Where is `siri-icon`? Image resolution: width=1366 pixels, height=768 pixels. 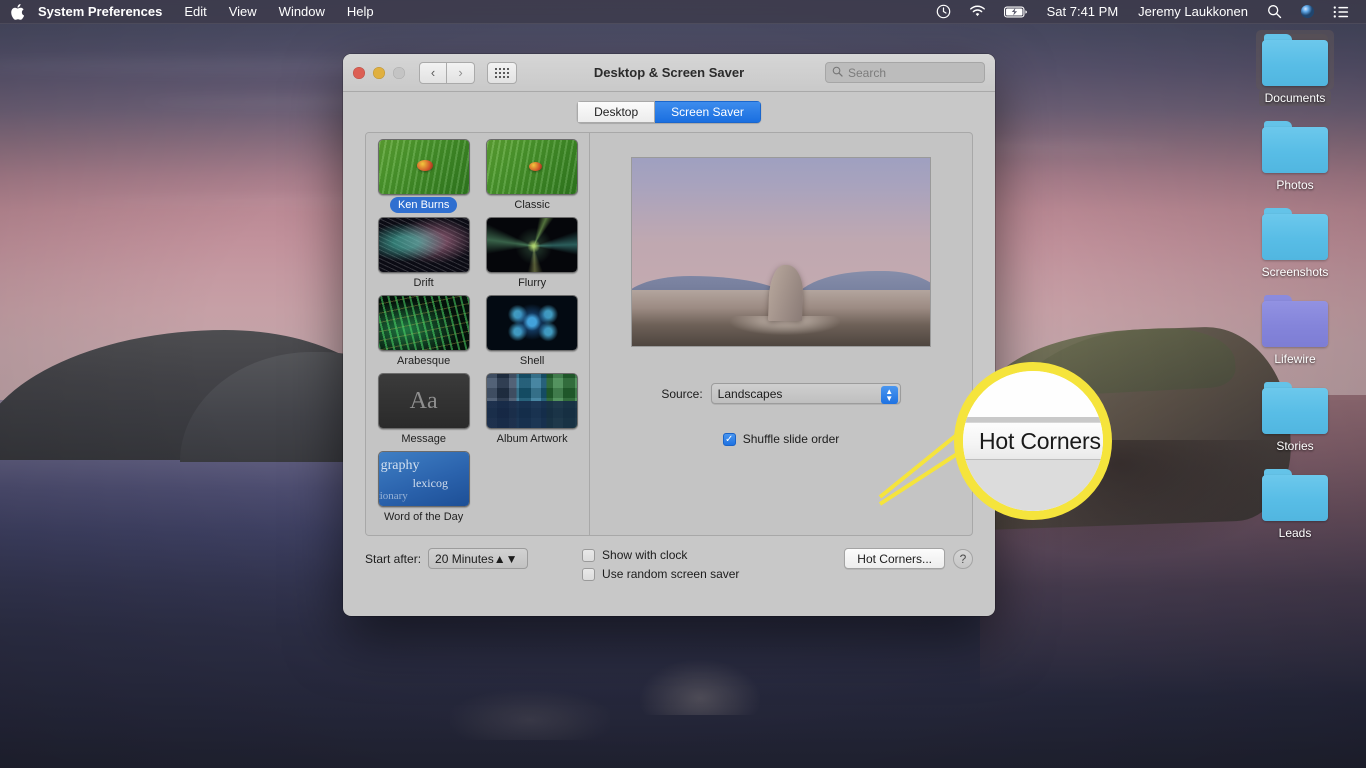 siri-icon is located at coordinates (1307, 11).